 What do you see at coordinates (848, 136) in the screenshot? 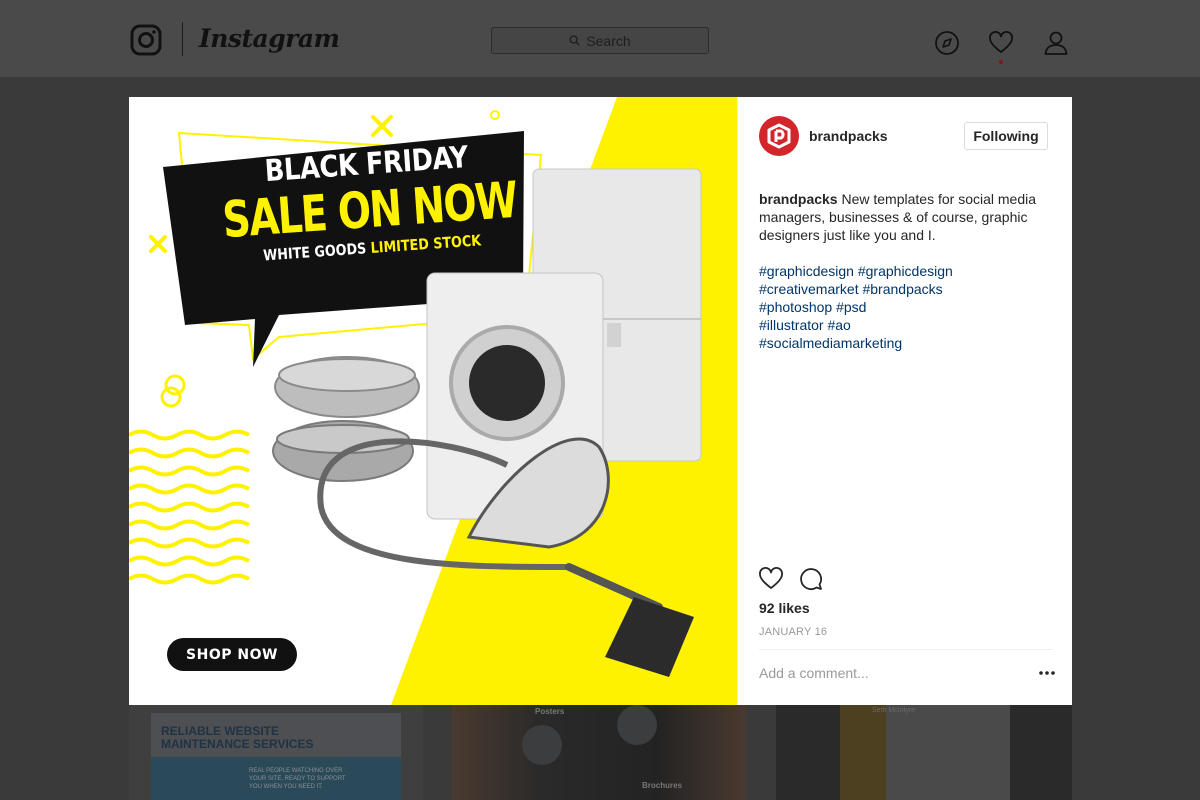
I see `post-username: brandpacks` at bounding box center [848, 136].